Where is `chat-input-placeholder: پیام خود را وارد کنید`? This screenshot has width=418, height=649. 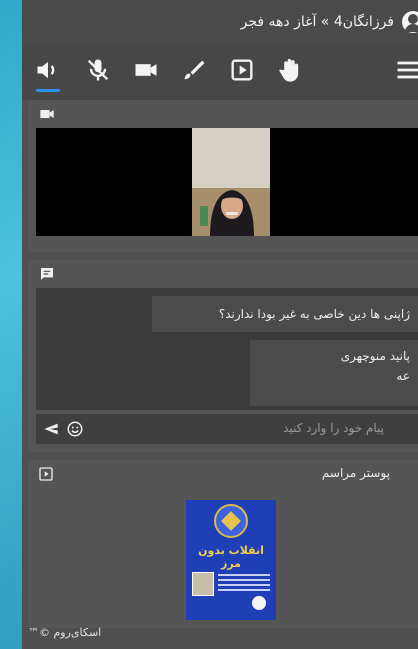
chat-input-placeholder: پیام خود را وارد کنید is located at coordinates (333, 428).